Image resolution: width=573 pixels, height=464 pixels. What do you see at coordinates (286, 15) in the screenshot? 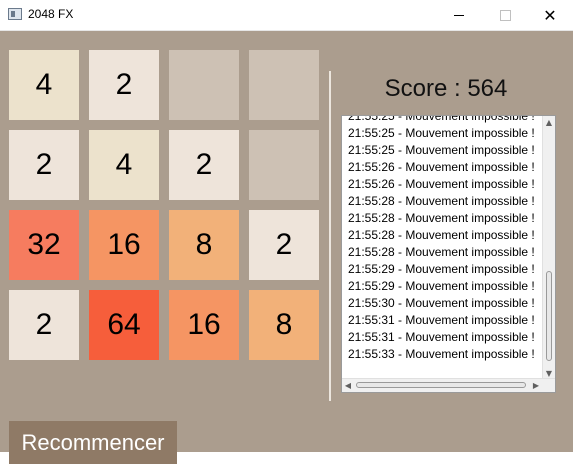
I see `title-bar: 2048 FX ✕` at bounding box center [286, 15].